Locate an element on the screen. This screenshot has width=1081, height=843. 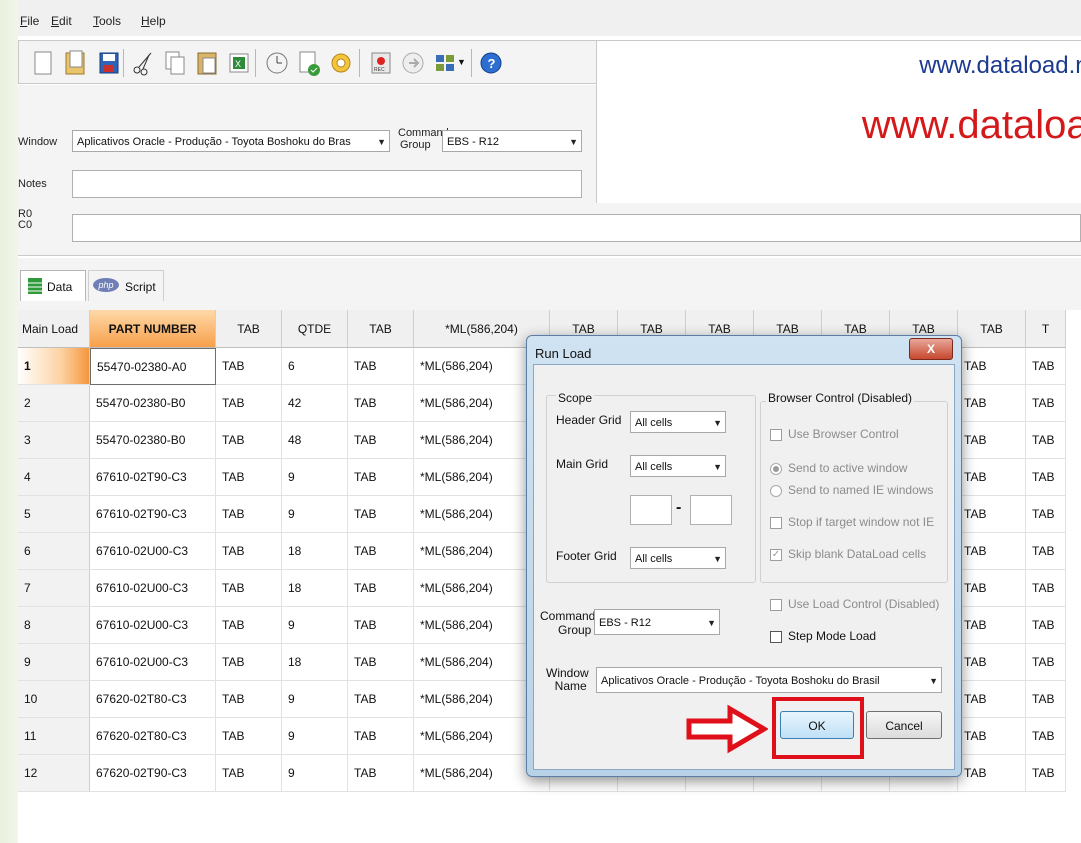
row-header: 2 is located at coordinates (54, 403).